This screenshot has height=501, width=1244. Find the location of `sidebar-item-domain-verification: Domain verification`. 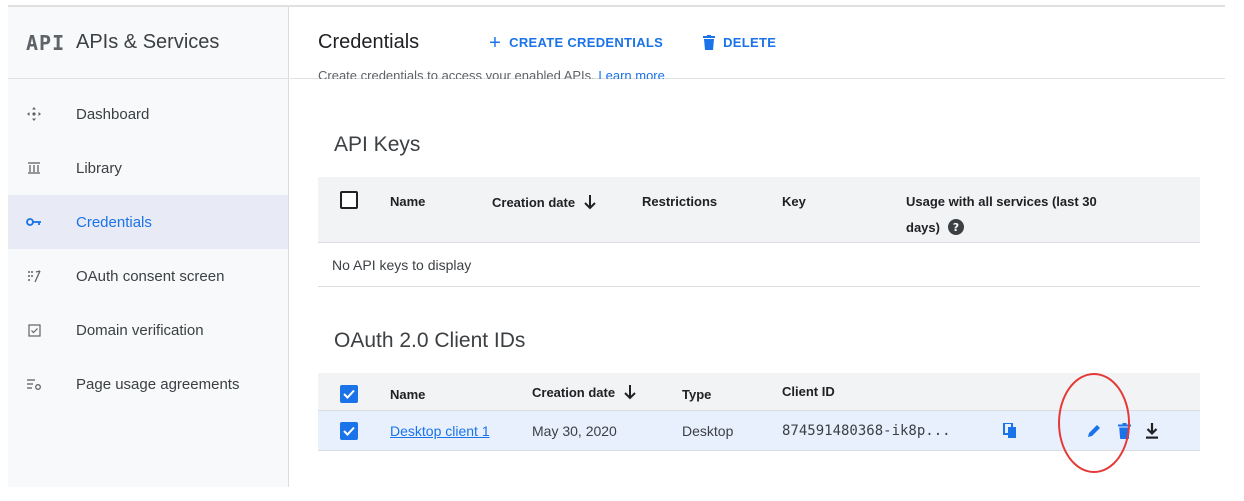

sidebar-item-domain-verification: Domain verification is located at coordinates (148, 330).